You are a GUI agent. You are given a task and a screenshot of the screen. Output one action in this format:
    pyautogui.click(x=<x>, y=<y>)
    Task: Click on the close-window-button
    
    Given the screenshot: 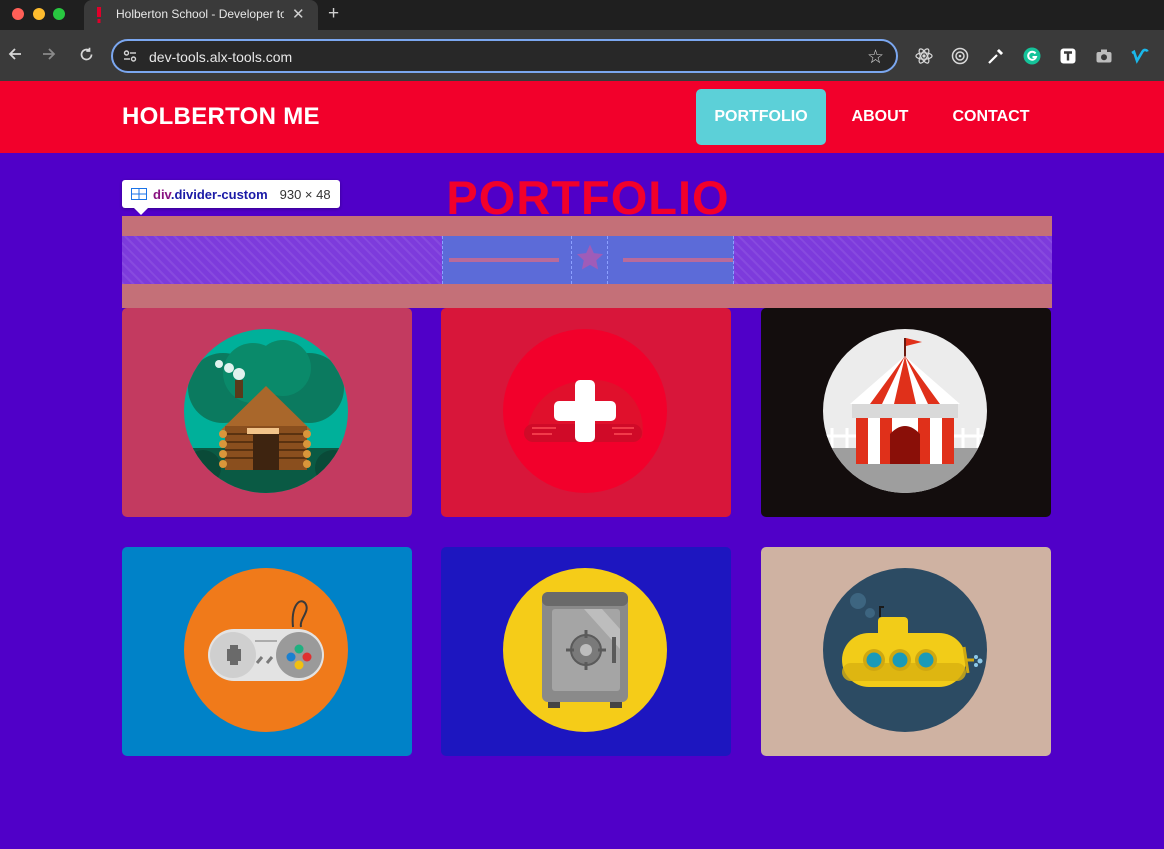 What is the action you would take?
    pyautogui.click(x=18, y=14)
    